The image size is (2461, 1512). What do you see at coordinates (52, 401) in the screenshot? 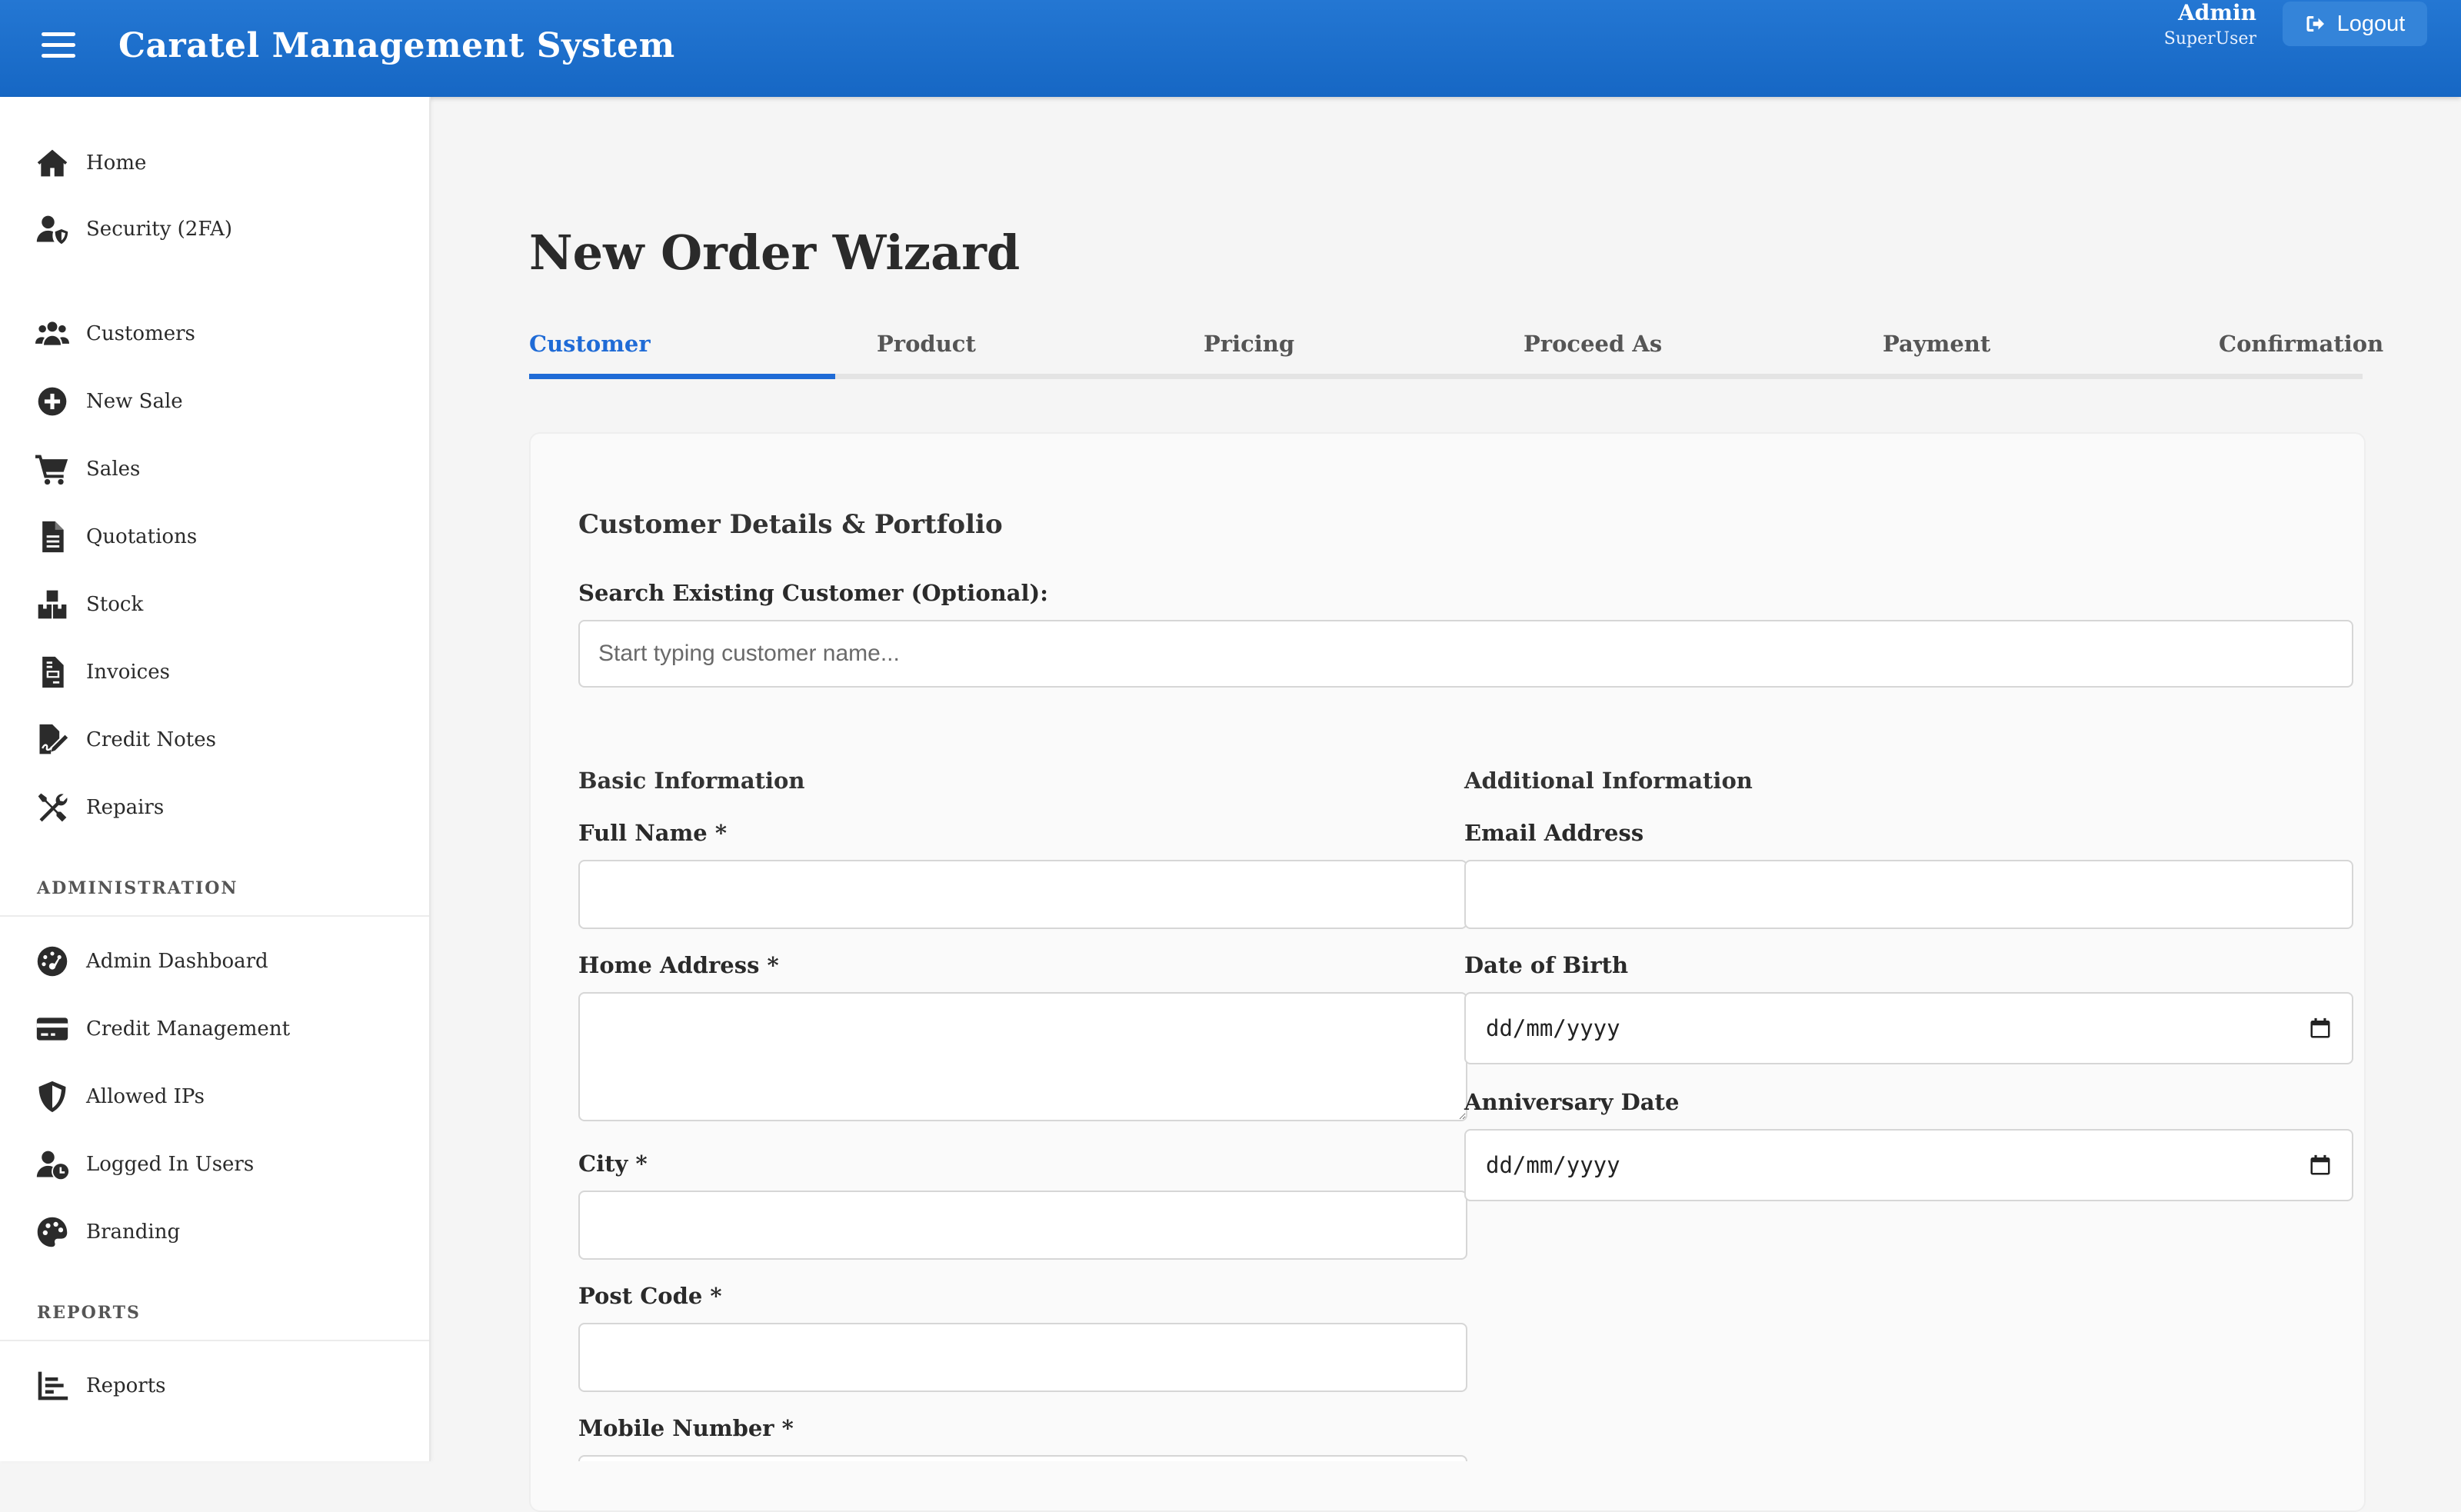
I see `plus-circle-icon` at bounding box center [52, 401].